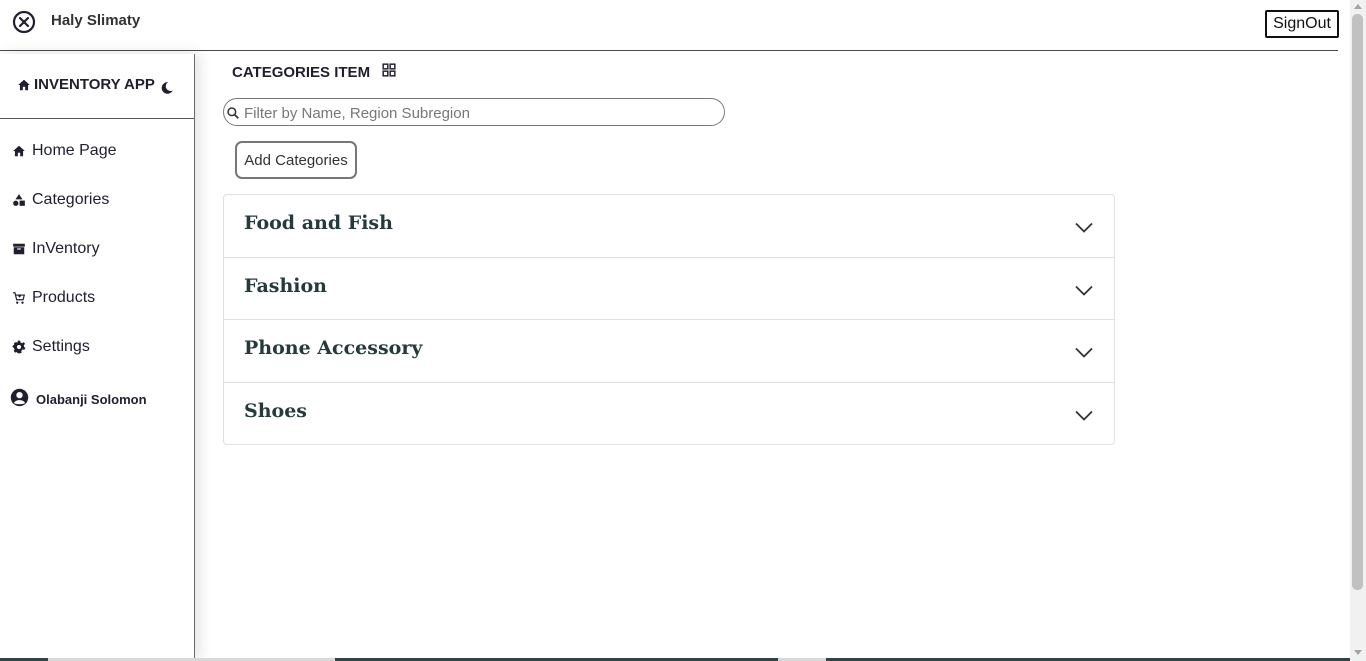 Image resolution: width=1366 pixels, height=661 pixels. I want to click on accordion-item: Shoes, so click(669, 413).